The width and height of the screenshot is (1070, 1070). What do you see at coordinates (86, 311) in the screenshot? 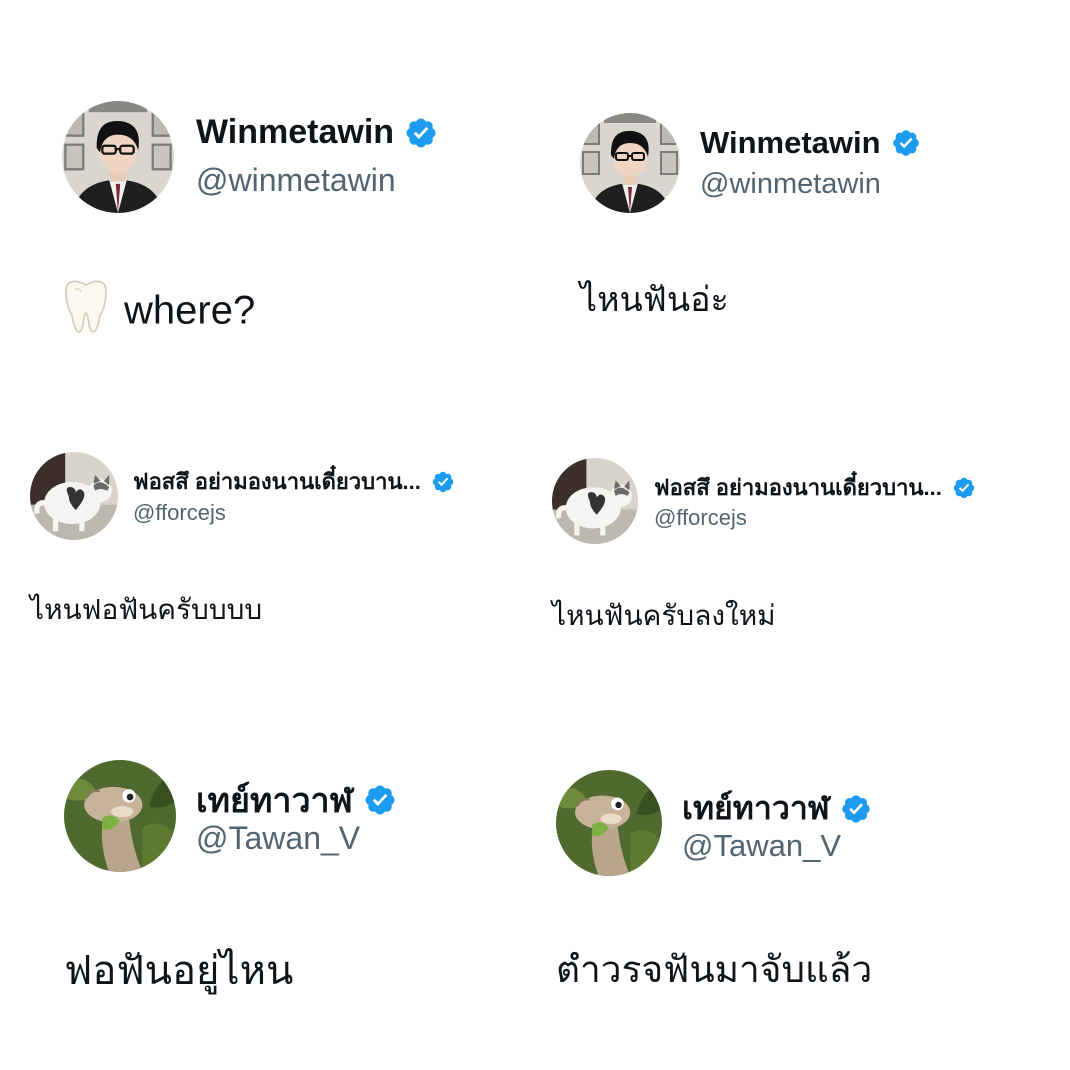
I see `tooth-emoji-icon` at bounding box center [86, 311].